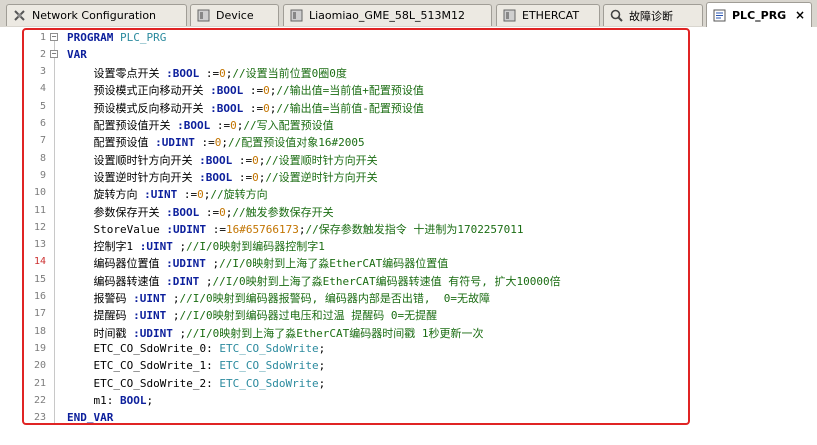 The image size is (817, 445). Describe the element at coordinates (39, 331) in the screenshot. I see `line-number: 18` at that location.